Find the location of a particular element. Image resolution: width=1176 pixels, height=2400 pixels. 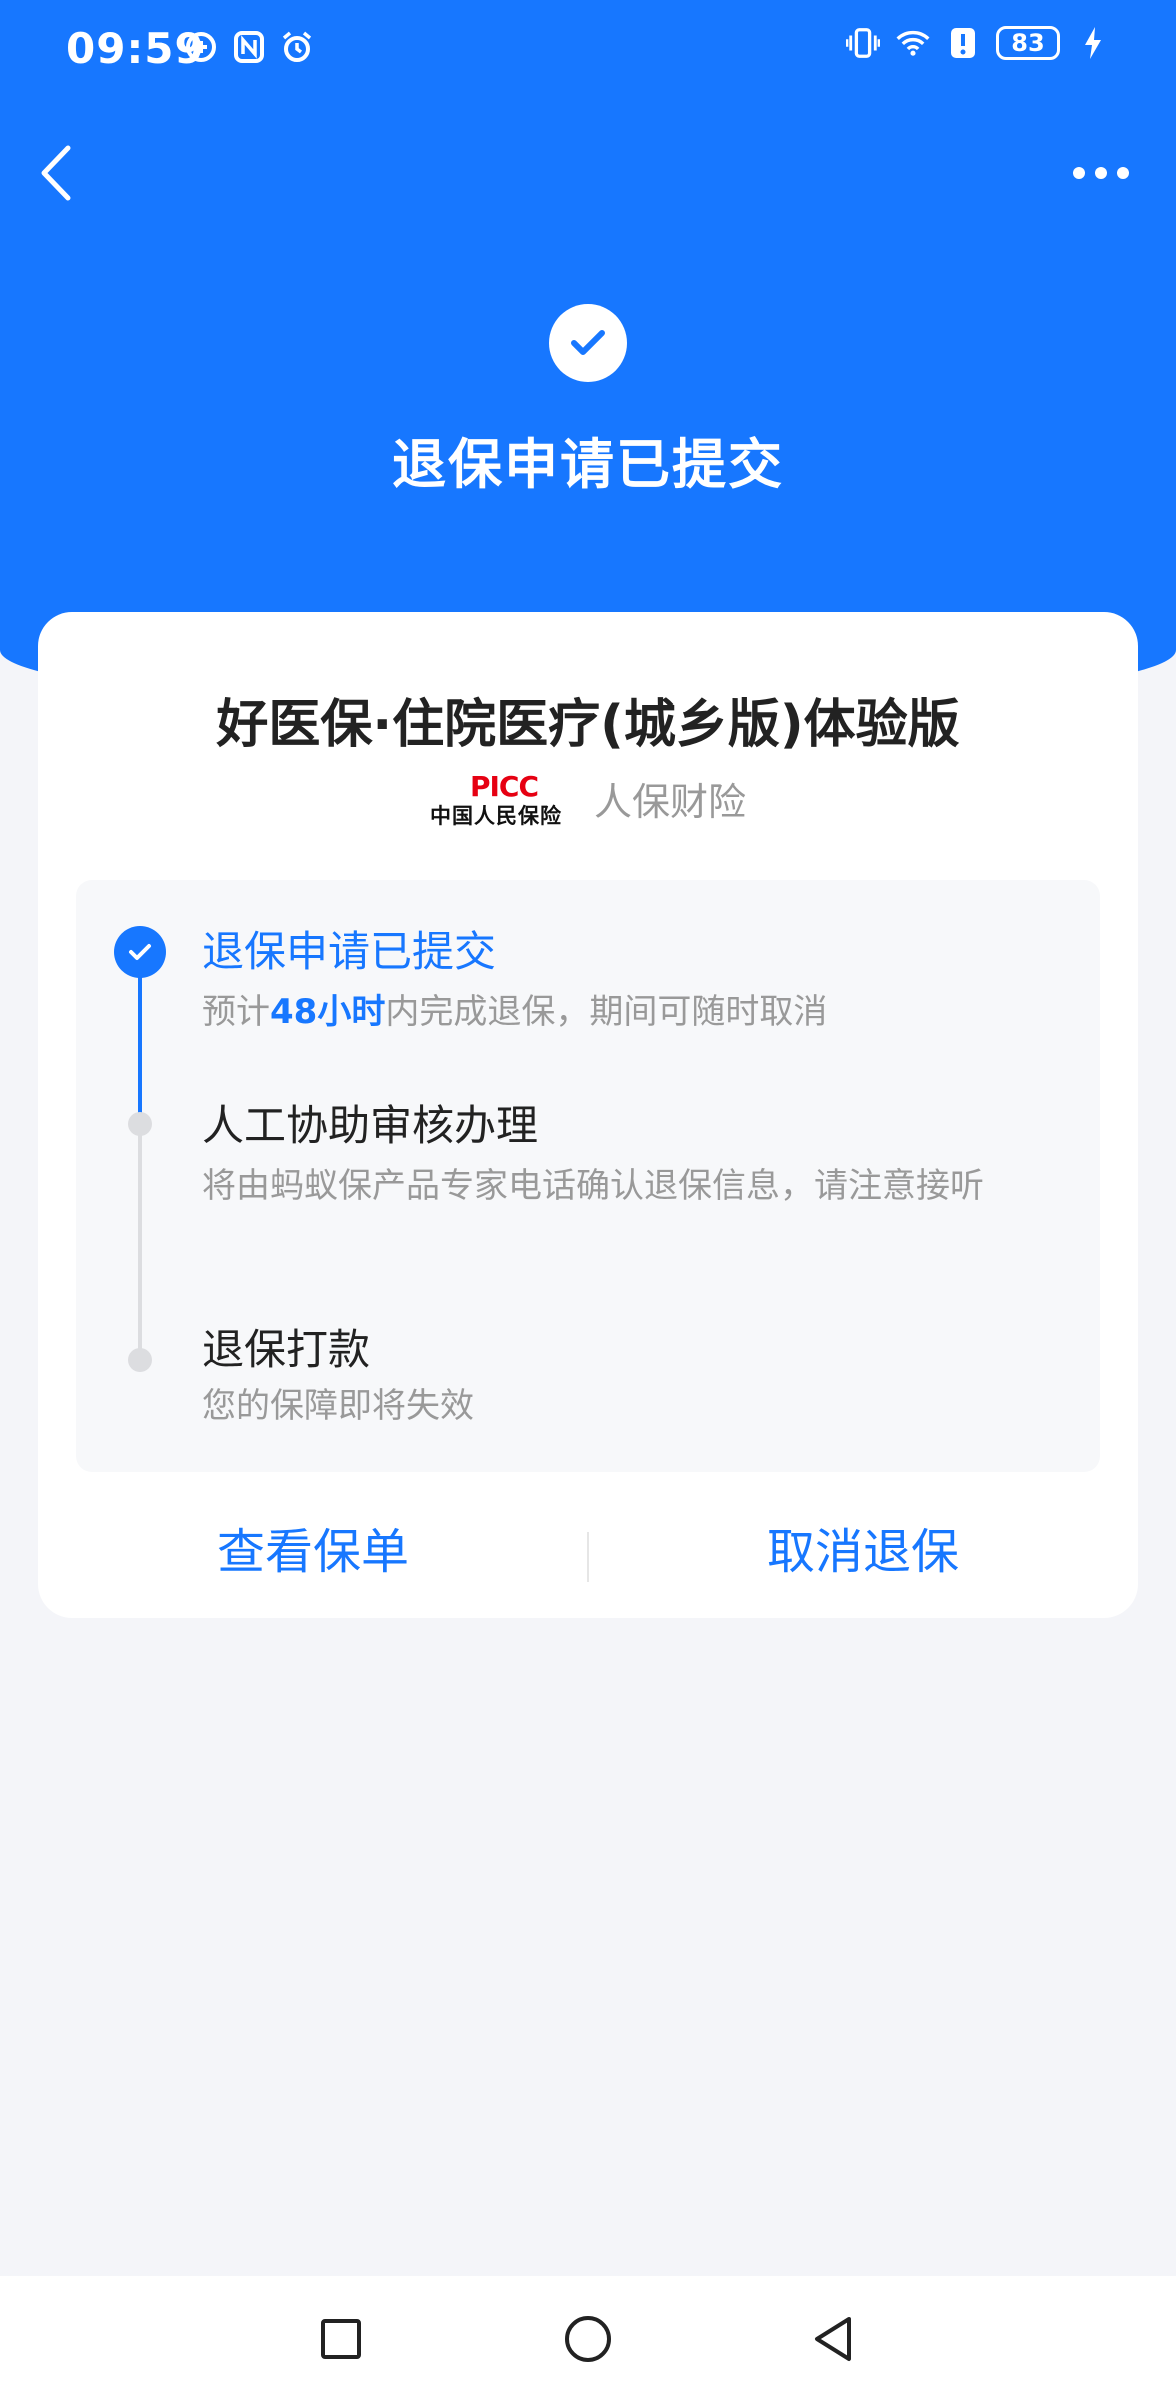

battery-indicator: 83 is located at coordinates (1028, 43).